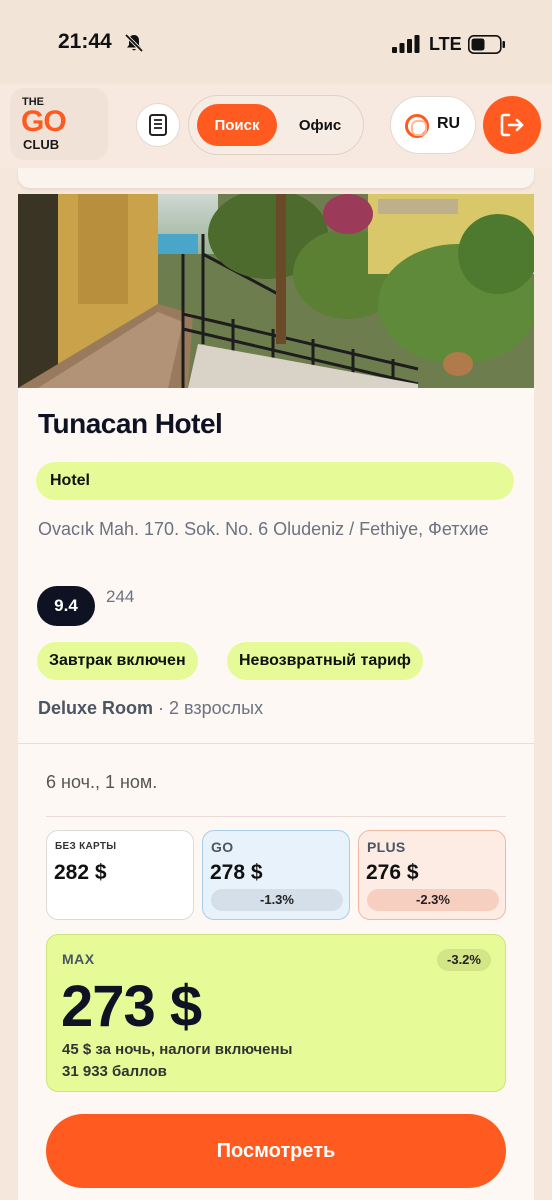  Describe the element at coordinates (177, 1049) in the screenshot. I see `price-per-night: 45 $ за ночь, налоги включены` at that location.